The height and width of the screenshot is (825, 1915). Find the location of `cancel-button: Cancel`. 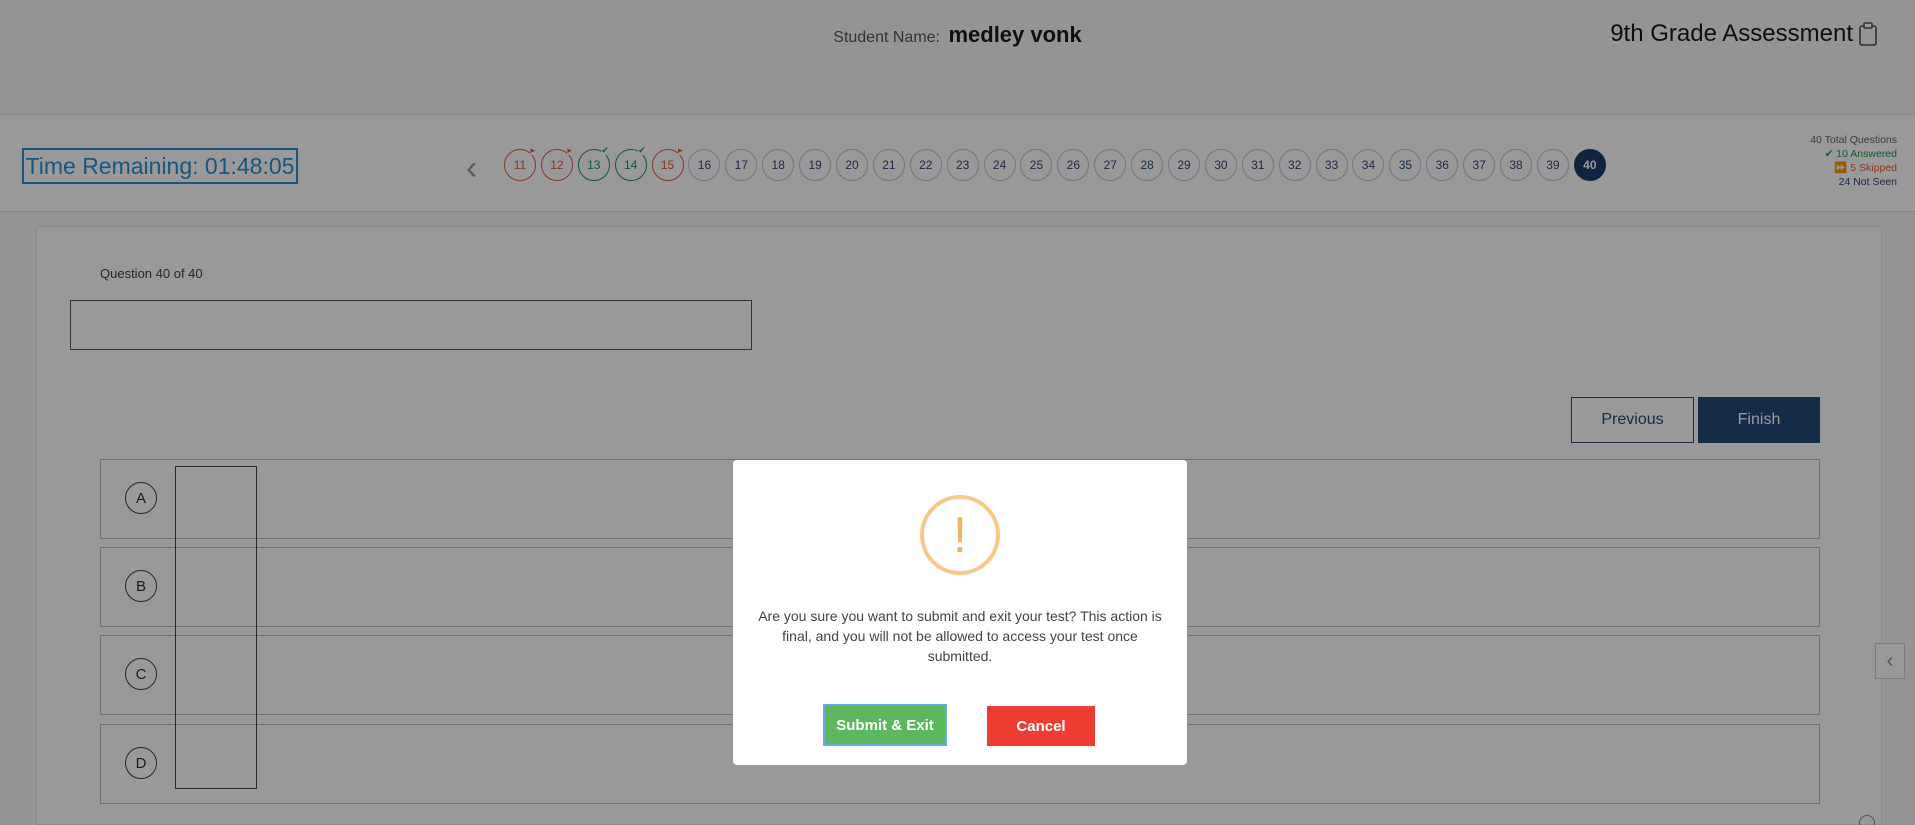

cancel-button: Cancel is located at coordinates (1041, 726).